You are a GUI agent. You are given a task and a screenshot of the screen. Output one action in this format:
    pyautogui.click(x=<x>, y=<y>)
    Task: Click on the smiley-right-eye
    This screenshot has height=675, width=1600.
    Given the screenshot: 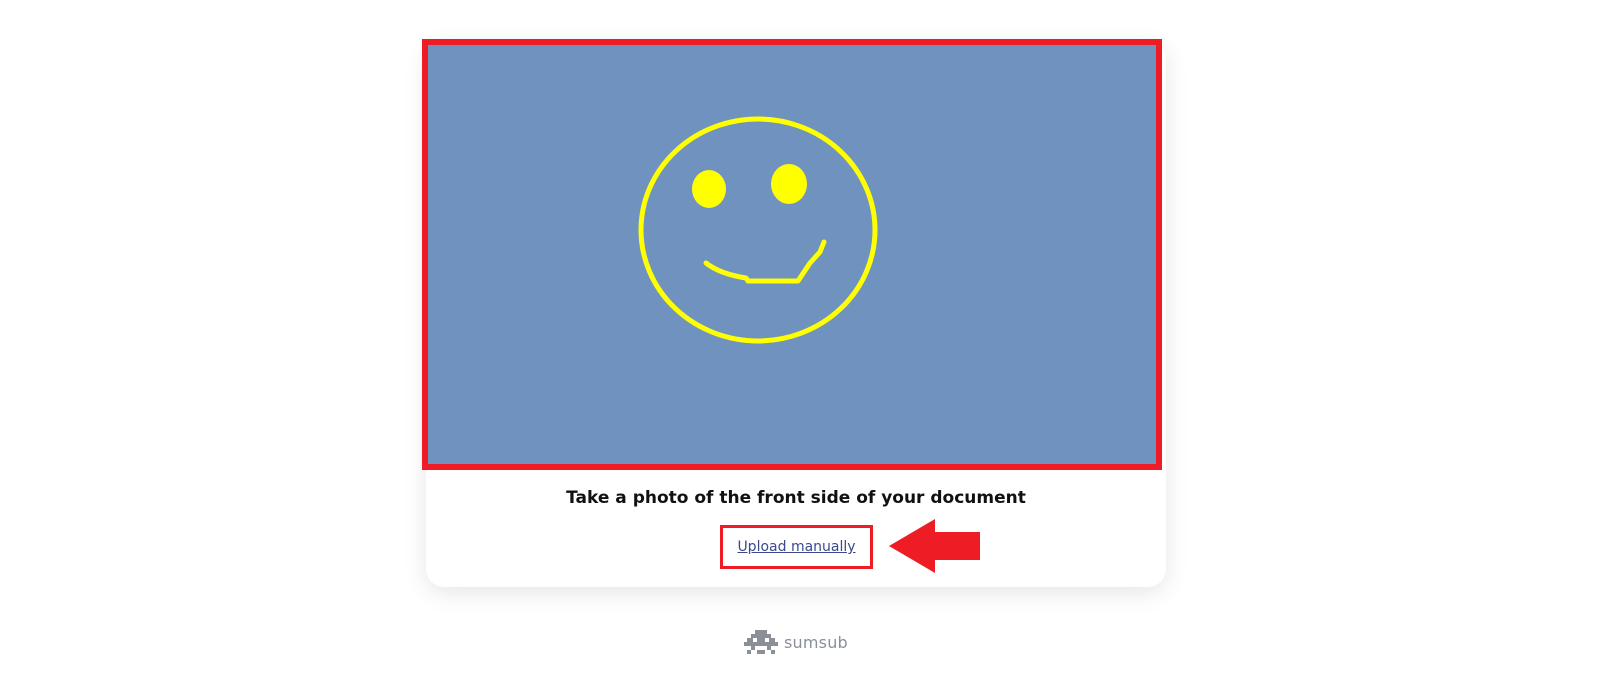 What is the action you would take?
    pyautogui.click(x=789, y=184)
    